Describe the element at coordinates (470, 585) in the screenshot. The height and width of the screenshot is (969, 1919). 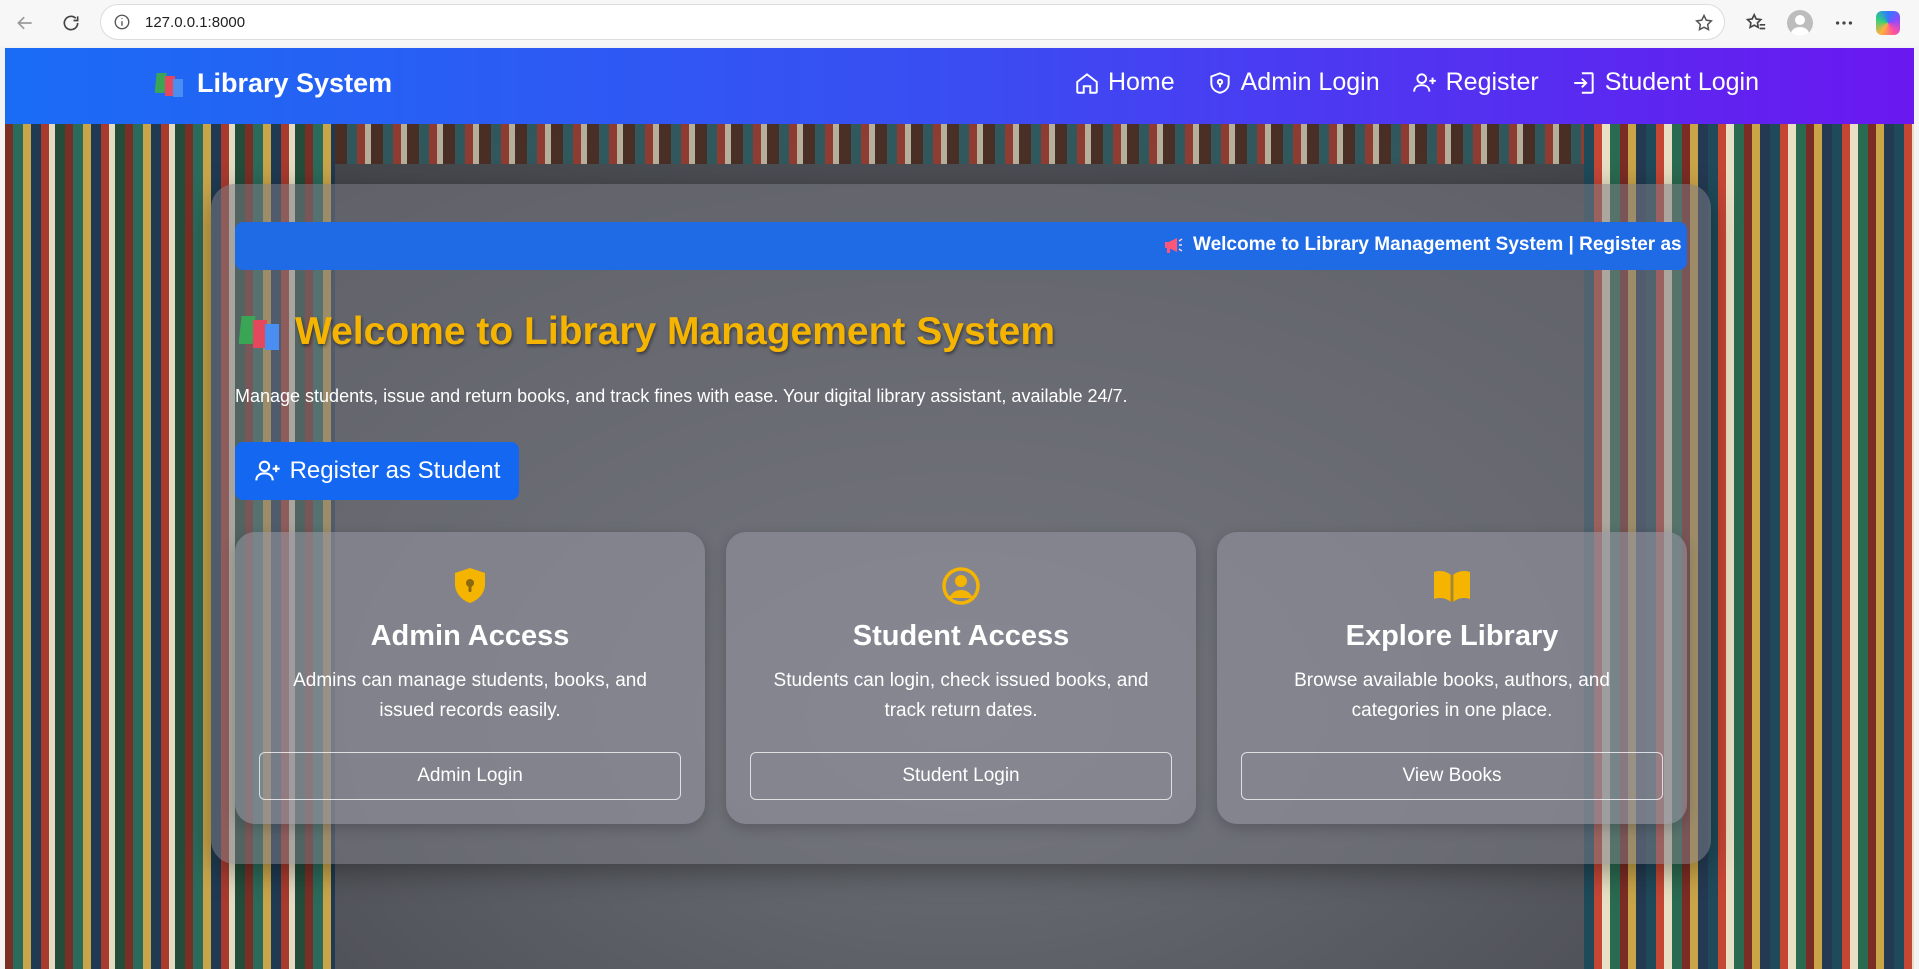
I see `shield-lock-icon` at that location.